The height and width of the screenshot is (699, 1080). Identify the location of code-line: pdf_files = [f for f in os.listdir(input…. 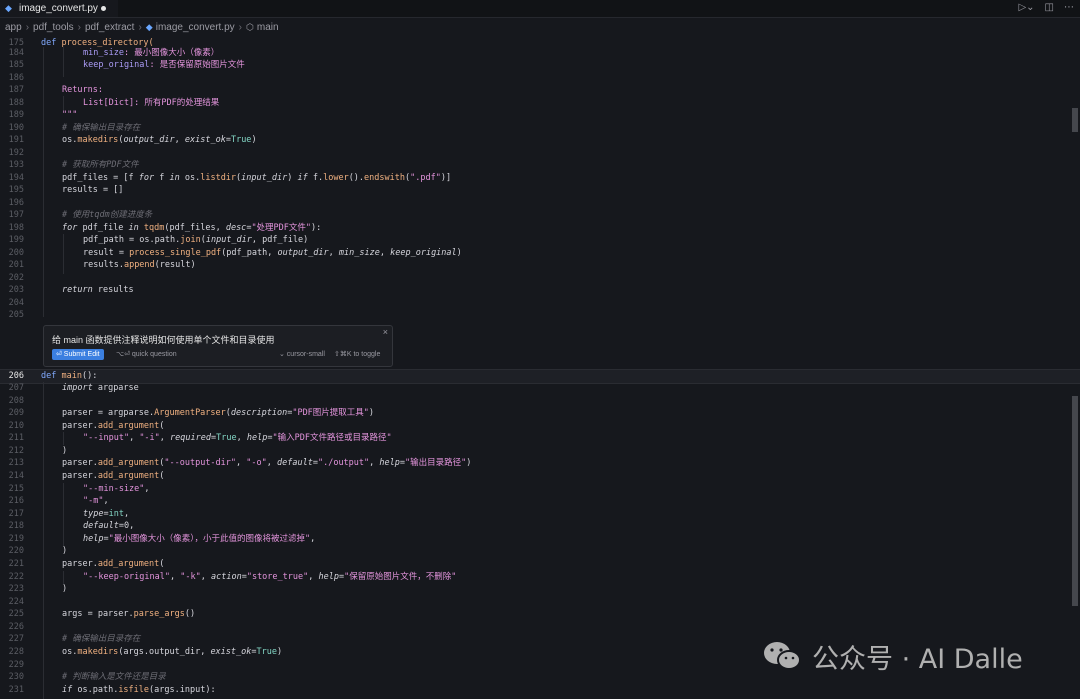
(257, 178).